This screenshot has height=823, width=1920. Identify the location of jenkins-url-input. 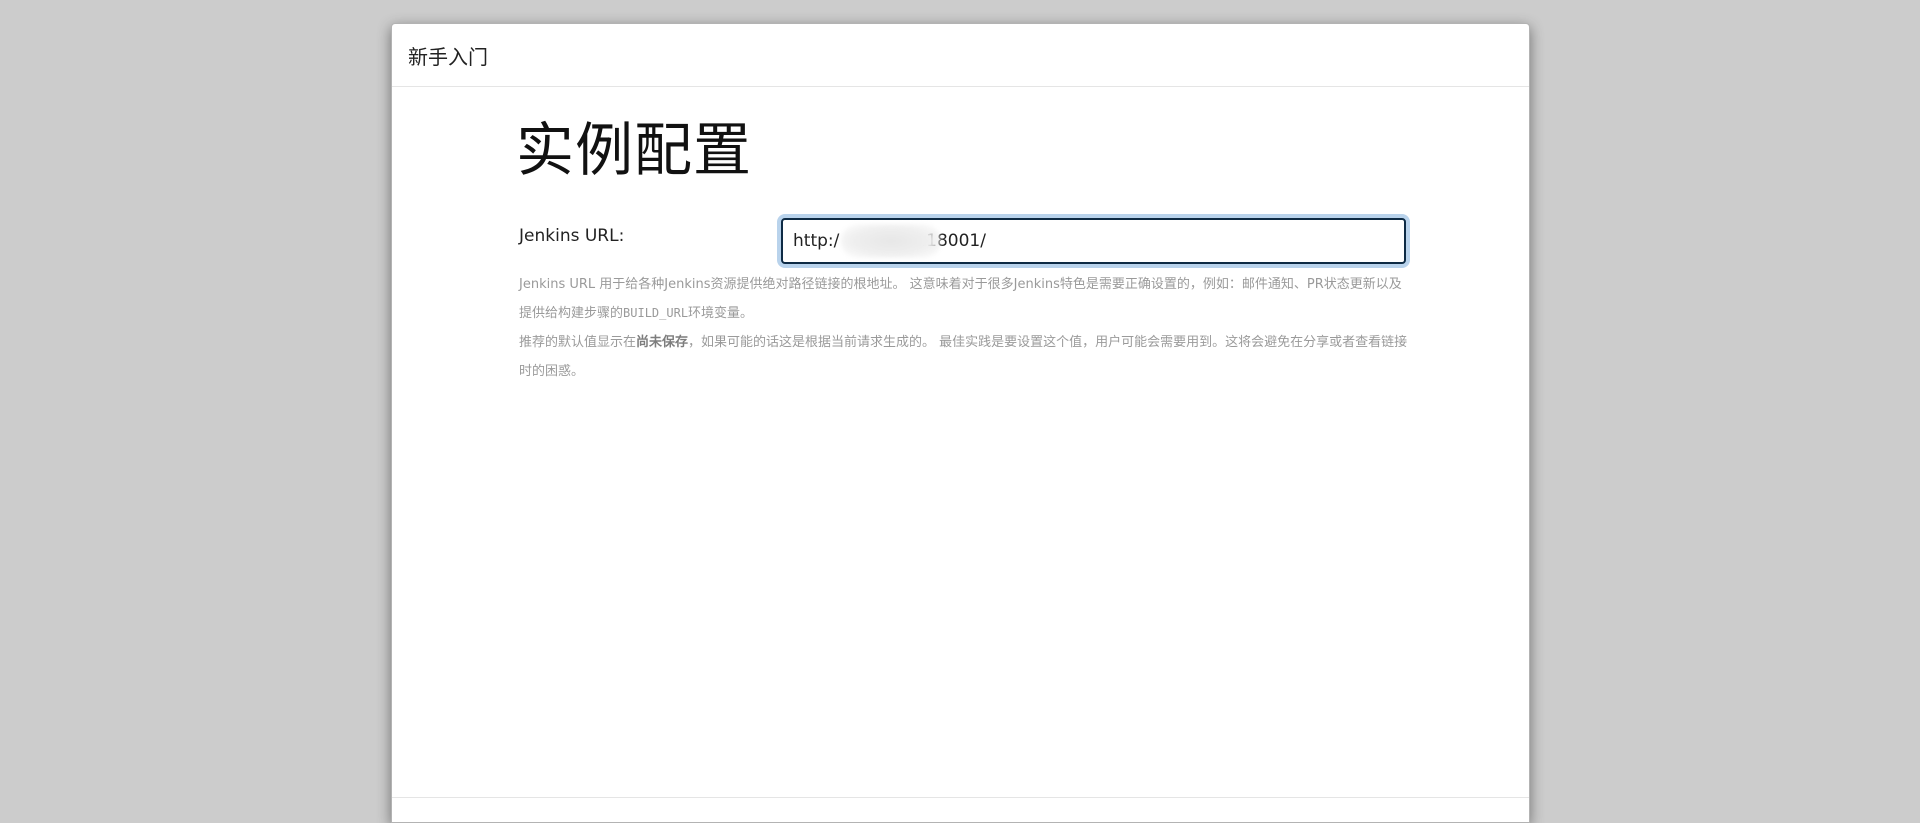
(1098, 241).